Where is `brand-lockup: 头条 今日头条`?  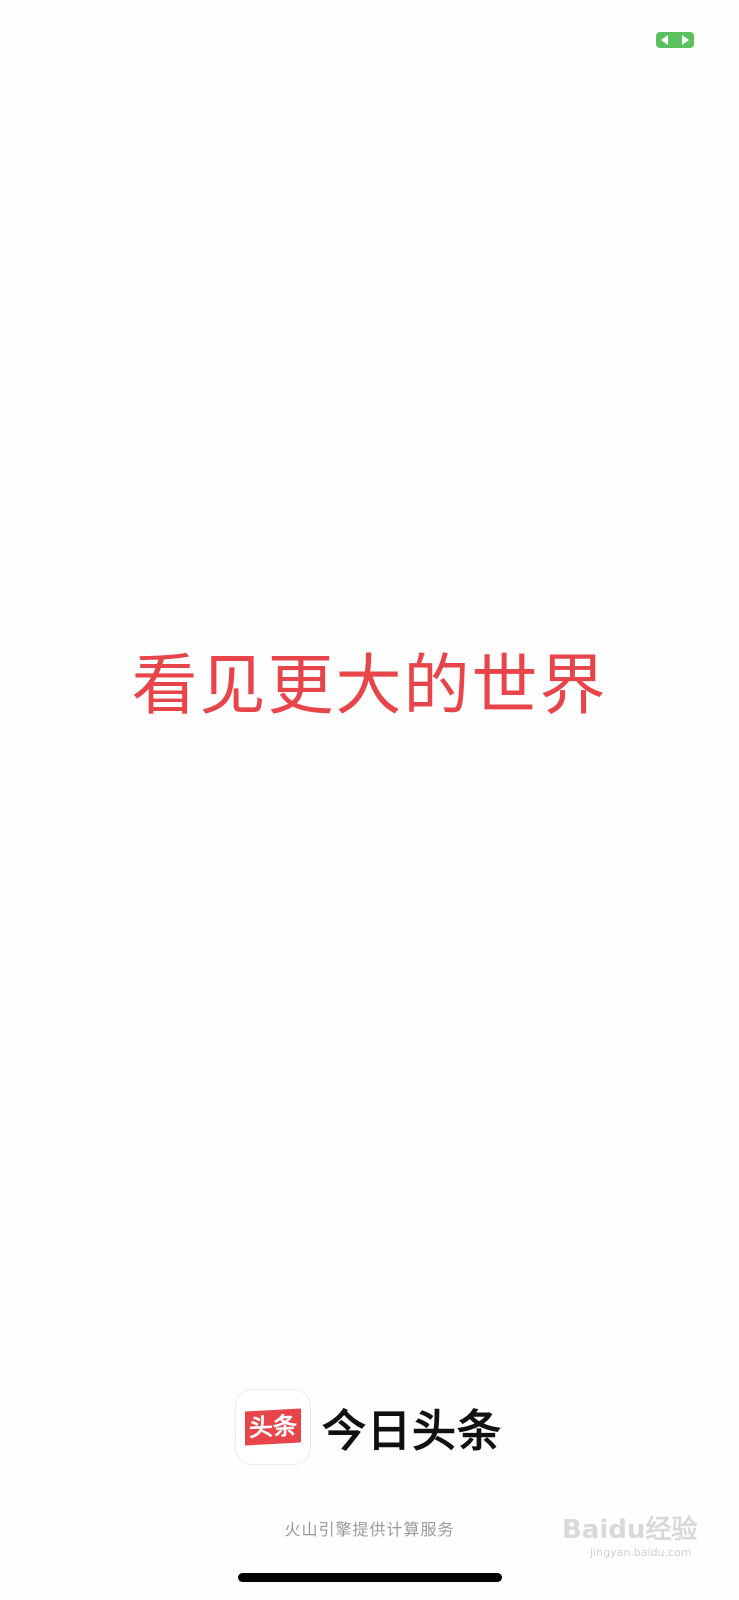
brand-lockup: 头条 今日头条 is located at coordinates (369, 1427).